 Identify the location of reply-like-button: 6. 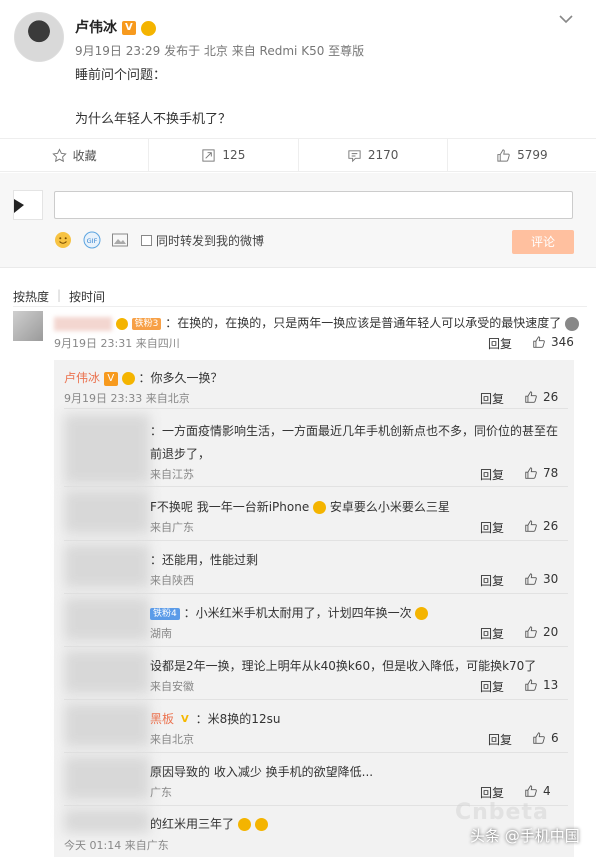
(545, 738).